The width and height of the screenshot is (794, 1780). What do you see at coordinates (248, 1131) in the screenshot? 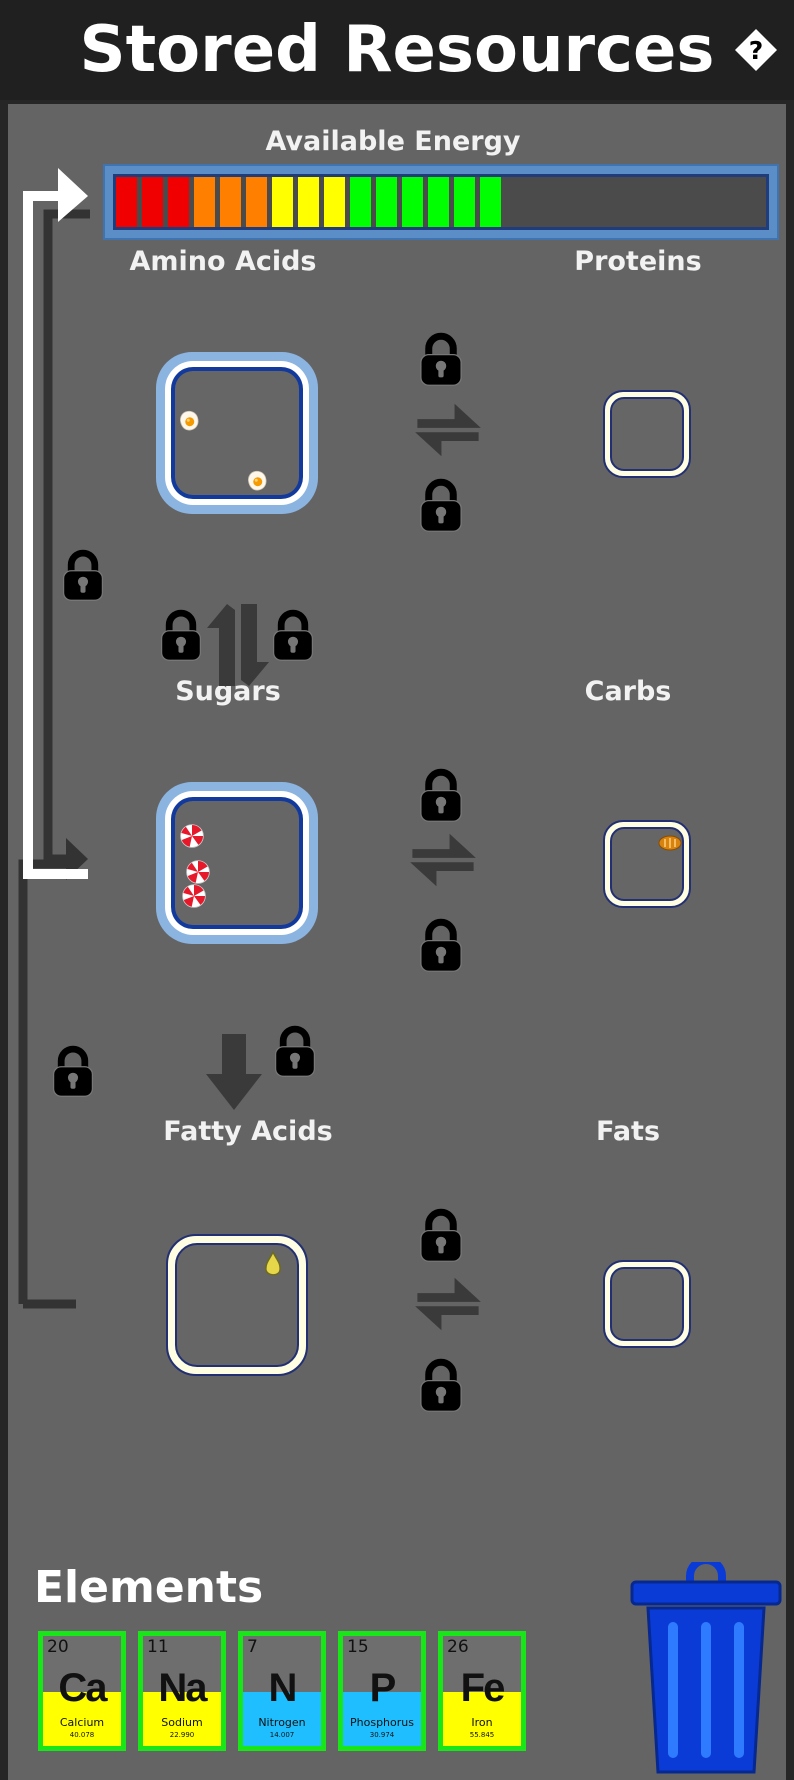
I see `fatty-acids-label: Fatty Acids` at bounding box center [248, 1131].